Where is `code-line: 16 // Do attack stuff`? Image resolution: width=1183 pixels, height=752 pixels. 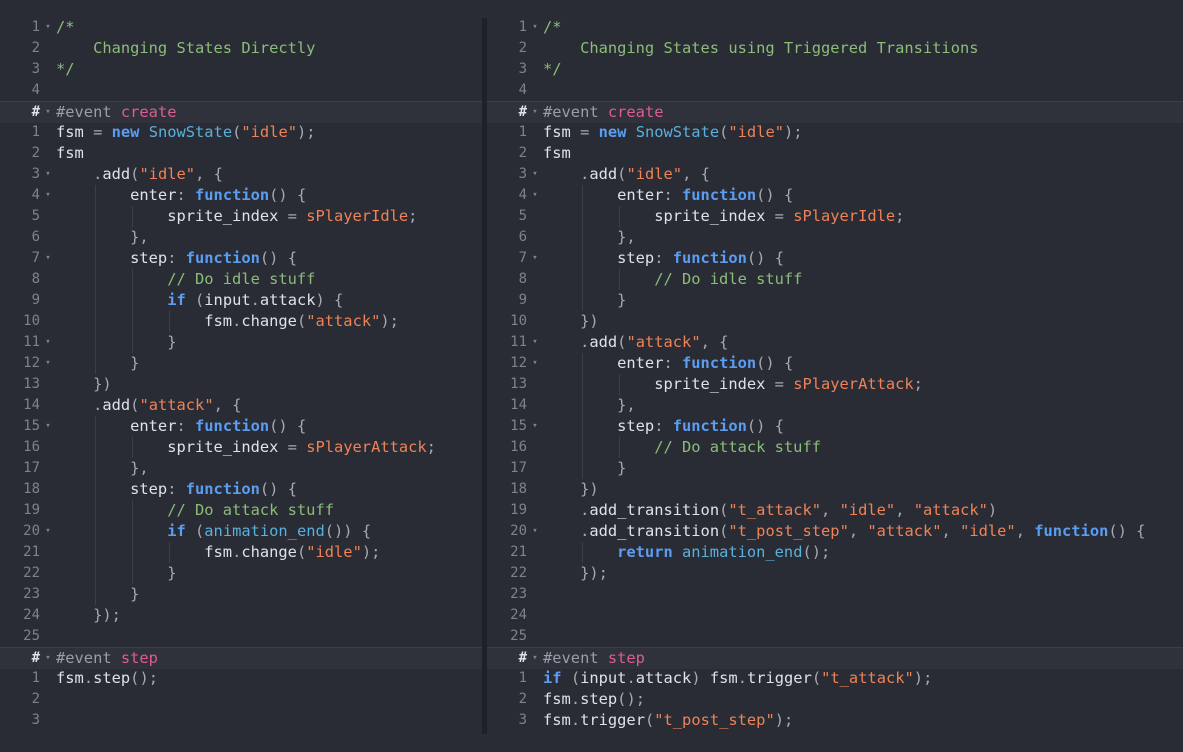
code-line: 16 // Do attack stuff is located at coordinates (835, 447).